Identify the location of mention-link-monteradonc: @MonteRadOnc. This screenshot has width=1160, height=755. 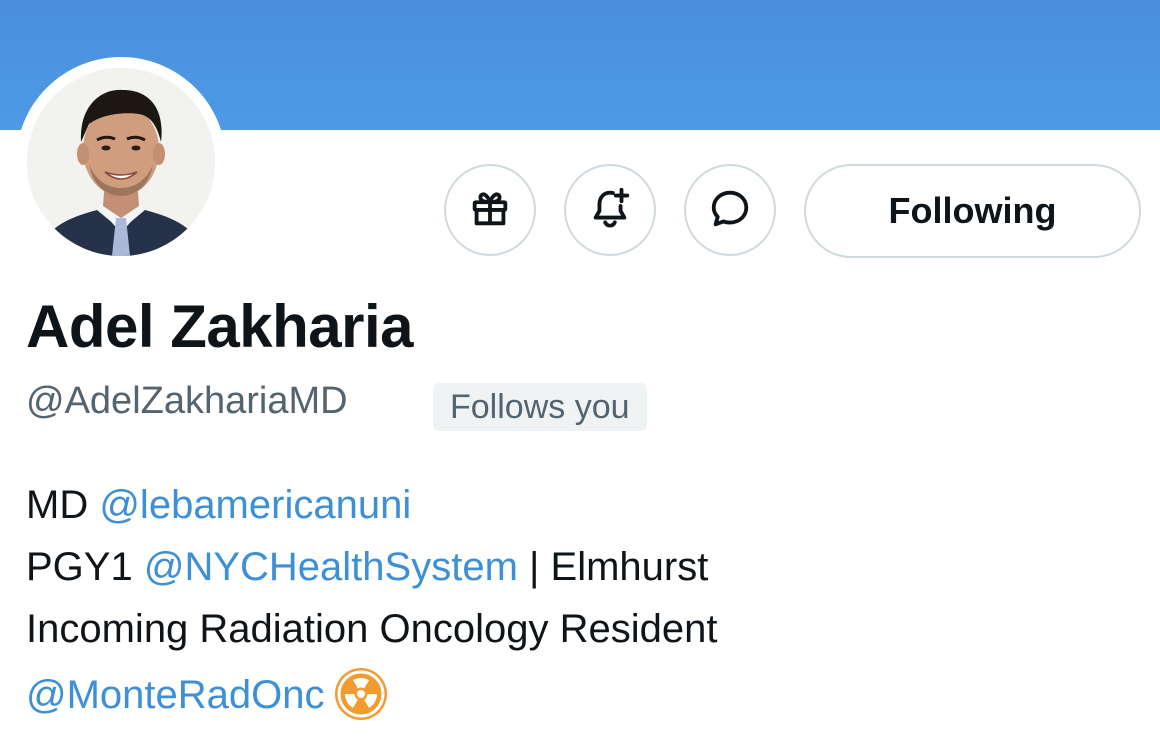
(175, 695).